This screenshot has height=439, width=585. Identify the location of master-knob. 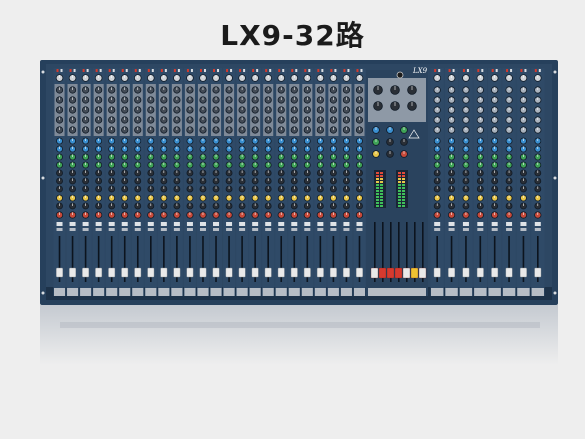
(378, 90).